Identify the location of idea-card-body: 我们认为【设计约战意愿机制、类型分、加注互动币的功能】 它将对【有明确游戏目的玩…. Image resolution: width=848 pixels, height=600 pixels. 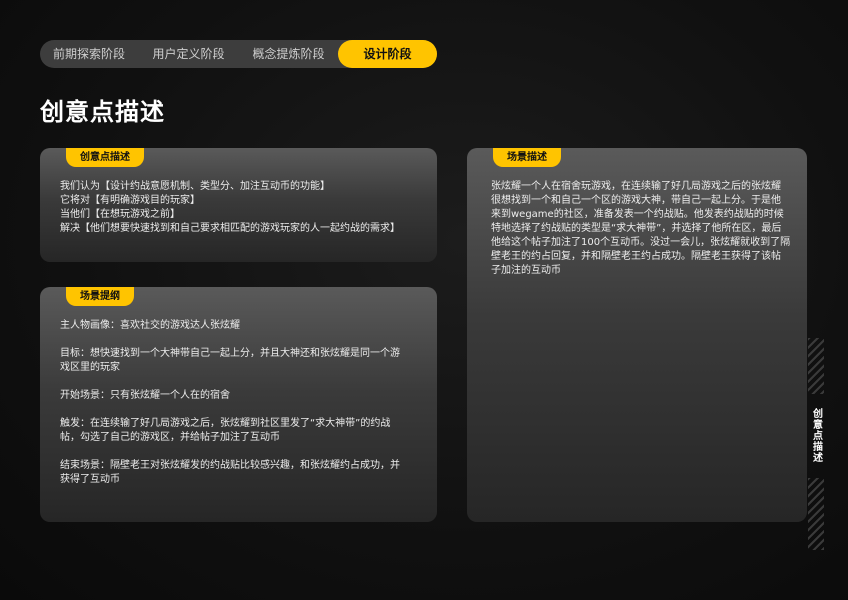
(230, 208).